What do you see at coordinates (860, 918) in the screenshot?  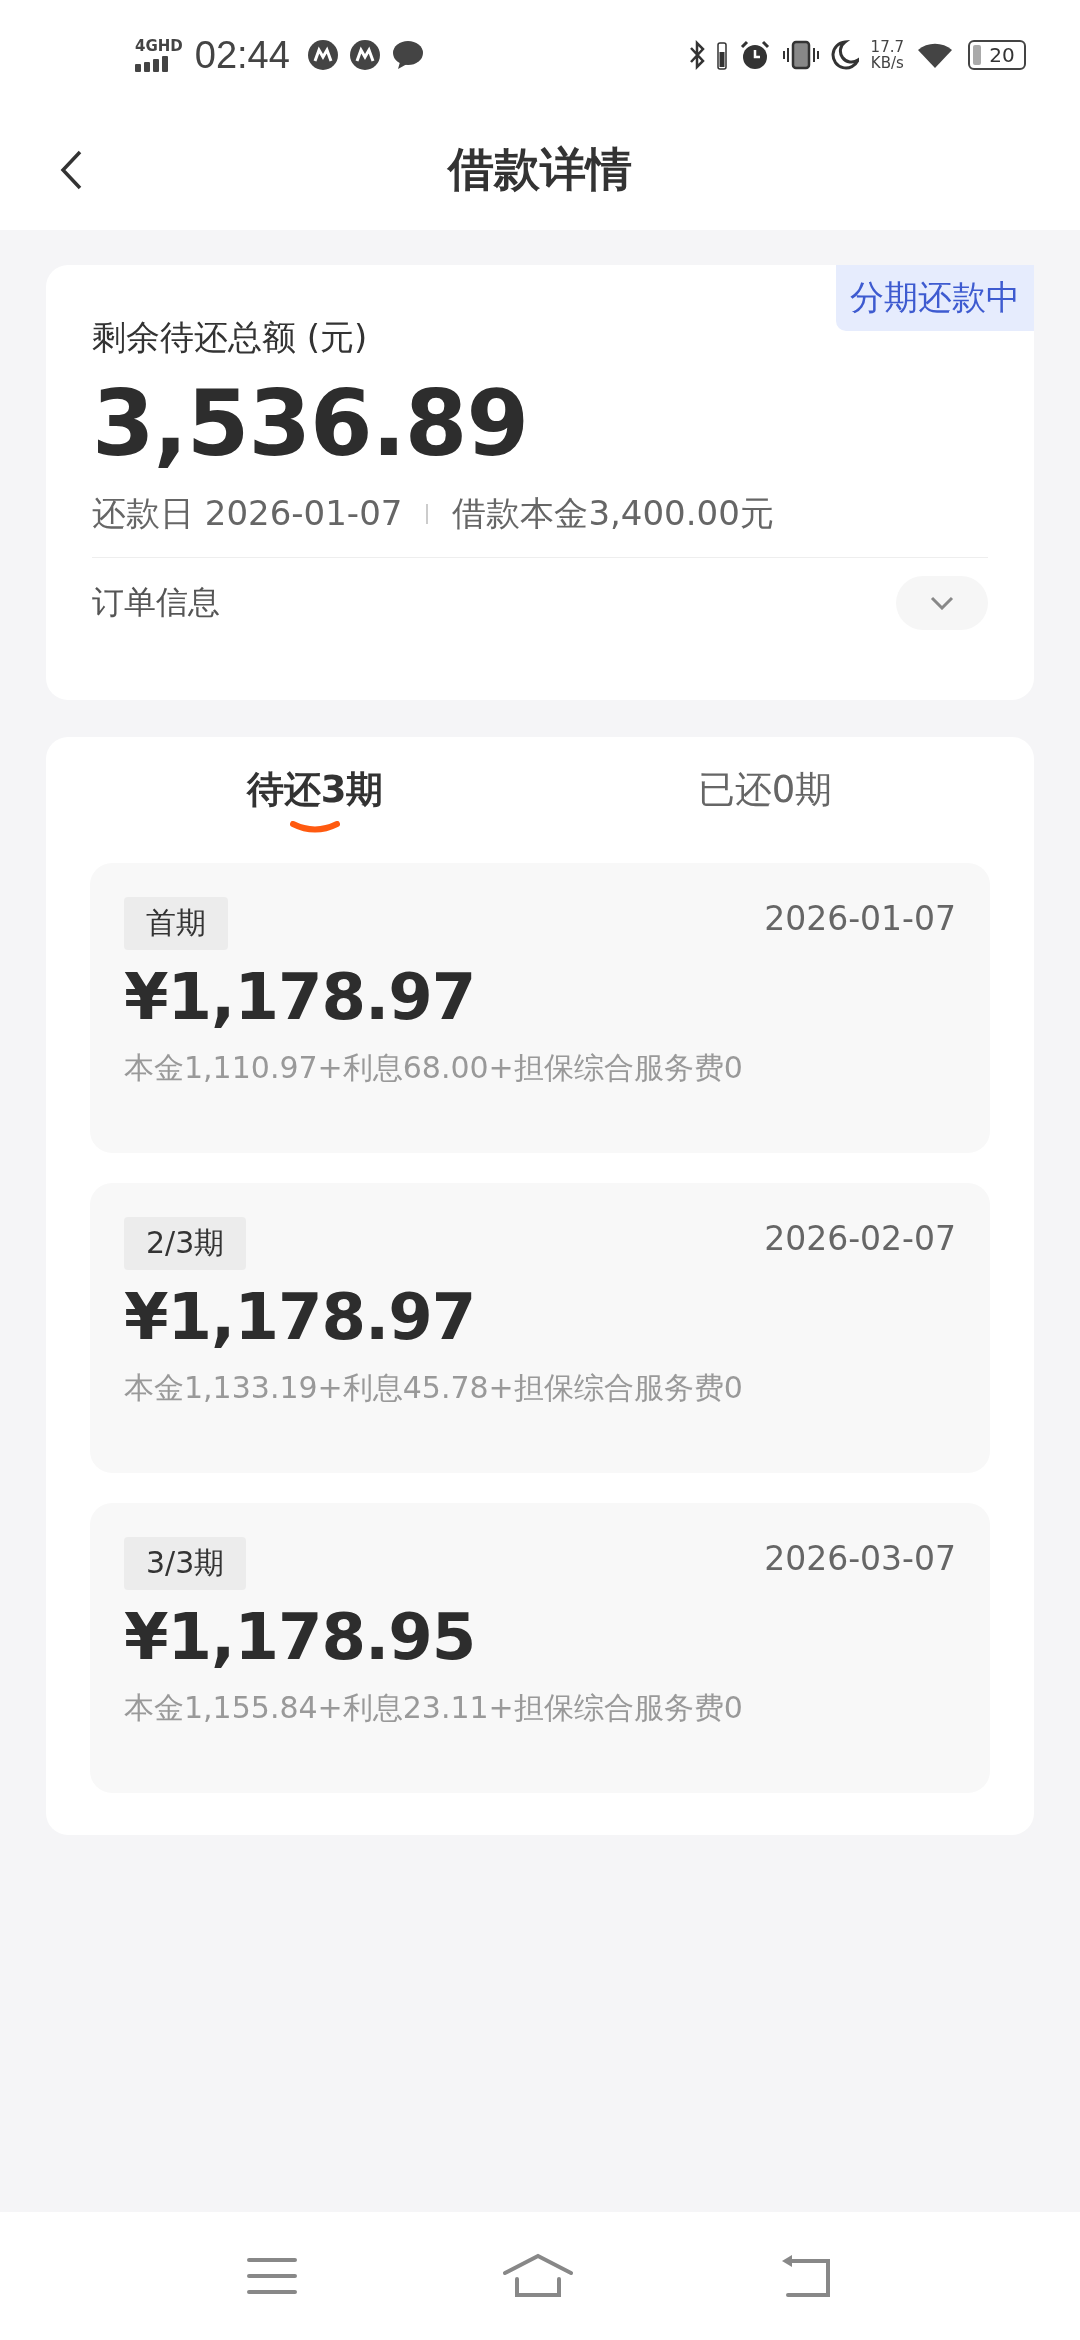 I see `due-date: 2026-01-07` at bounding box center [860, 918].